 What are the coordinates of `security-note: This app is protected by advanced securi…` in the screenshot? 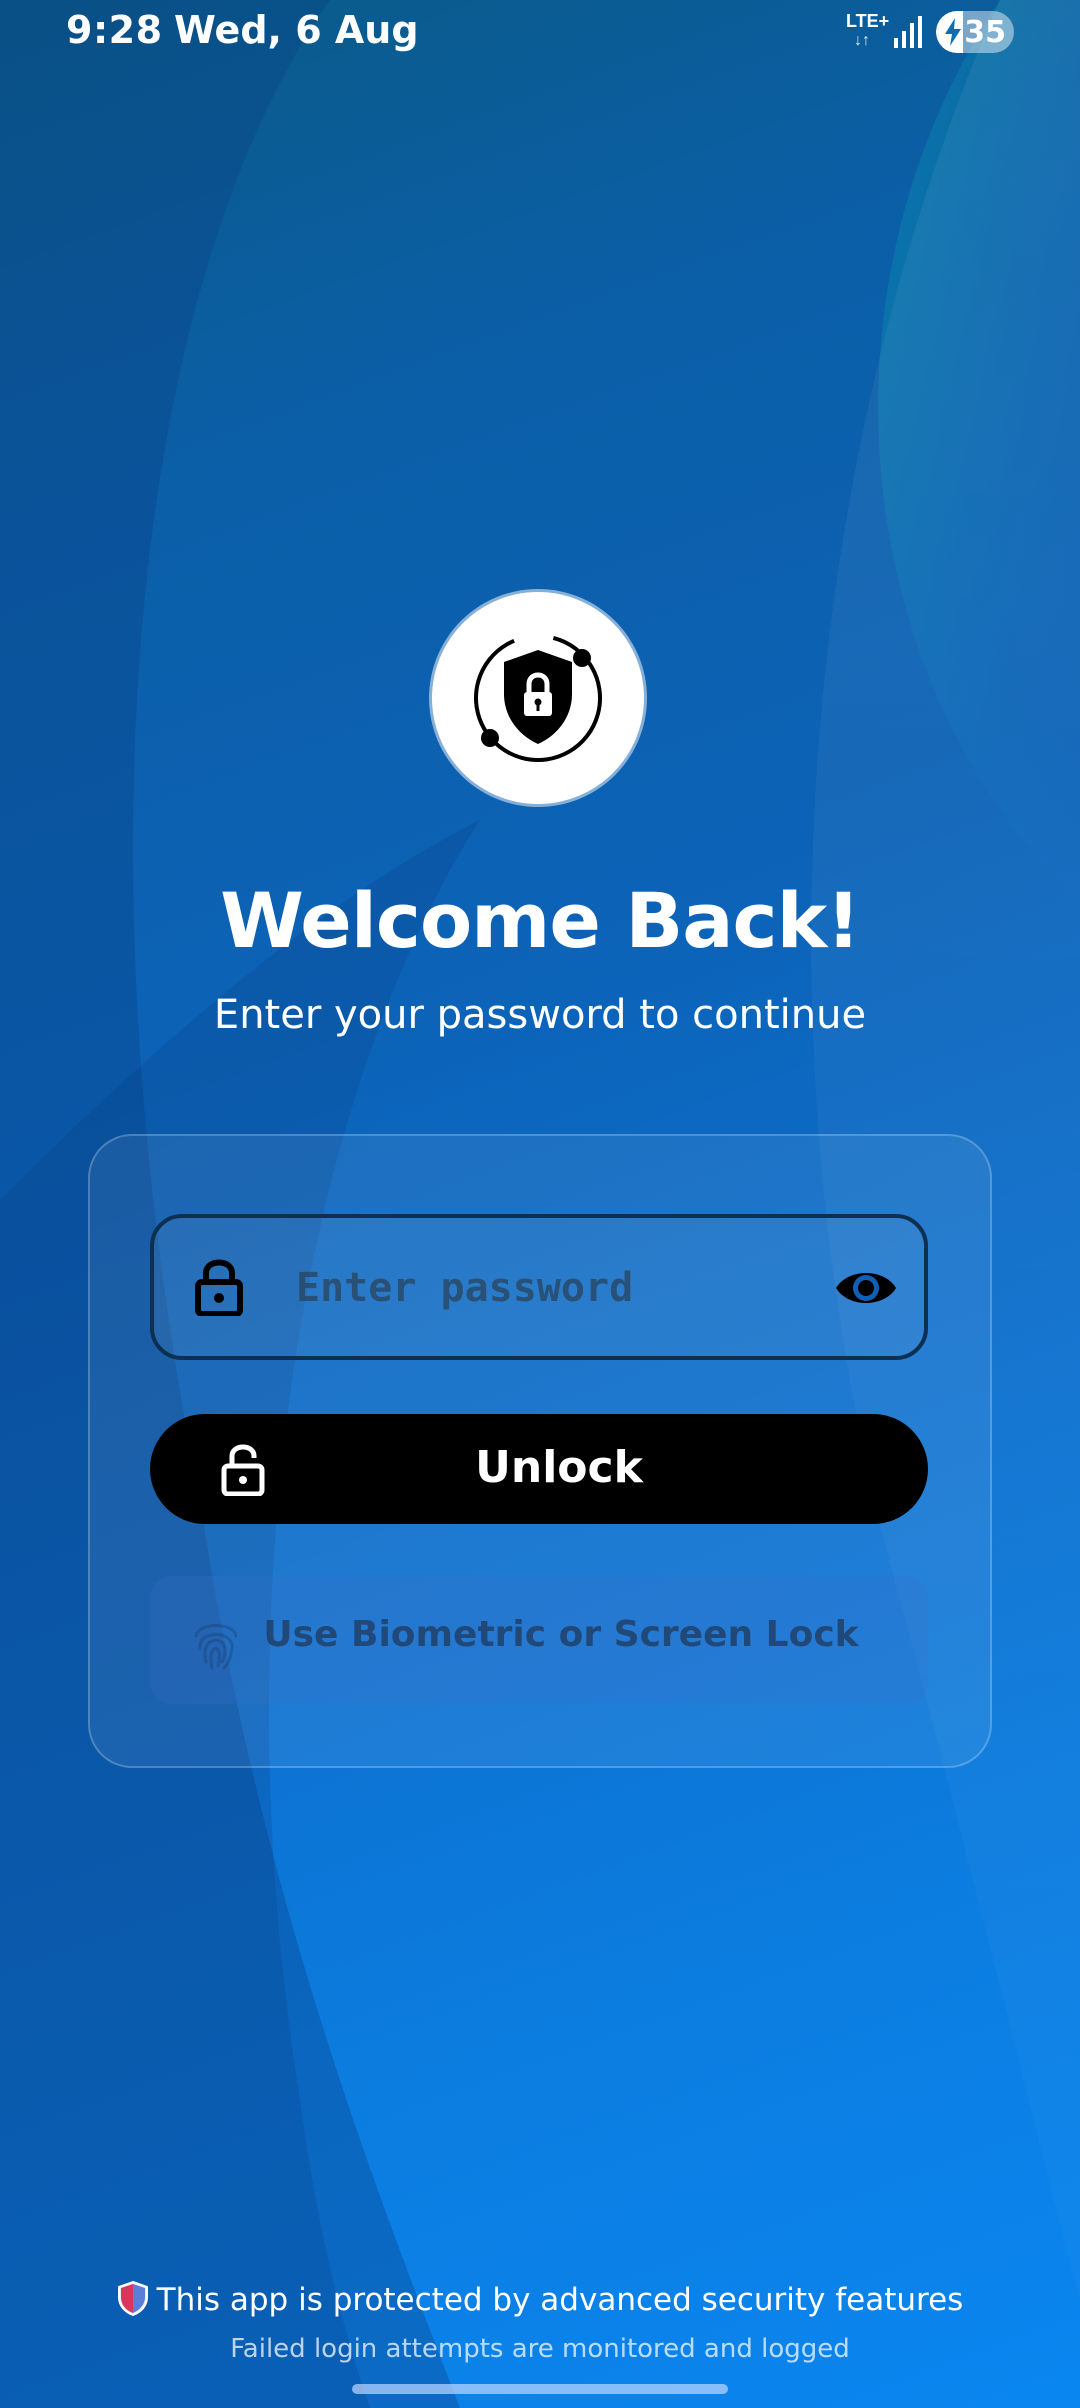 It's located at (540, 2299).